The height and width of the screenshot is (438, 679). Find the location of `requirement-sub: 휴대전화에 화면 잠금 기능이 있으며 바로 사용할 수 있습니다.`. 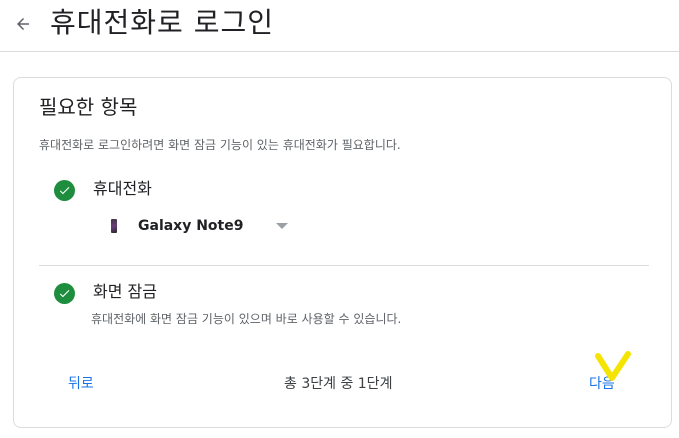

requirement-sub: 휴대전화에 화면 잠금 기능이 있으며 바로 사용할 수 있습니다. is located at coordinates (246, 319).